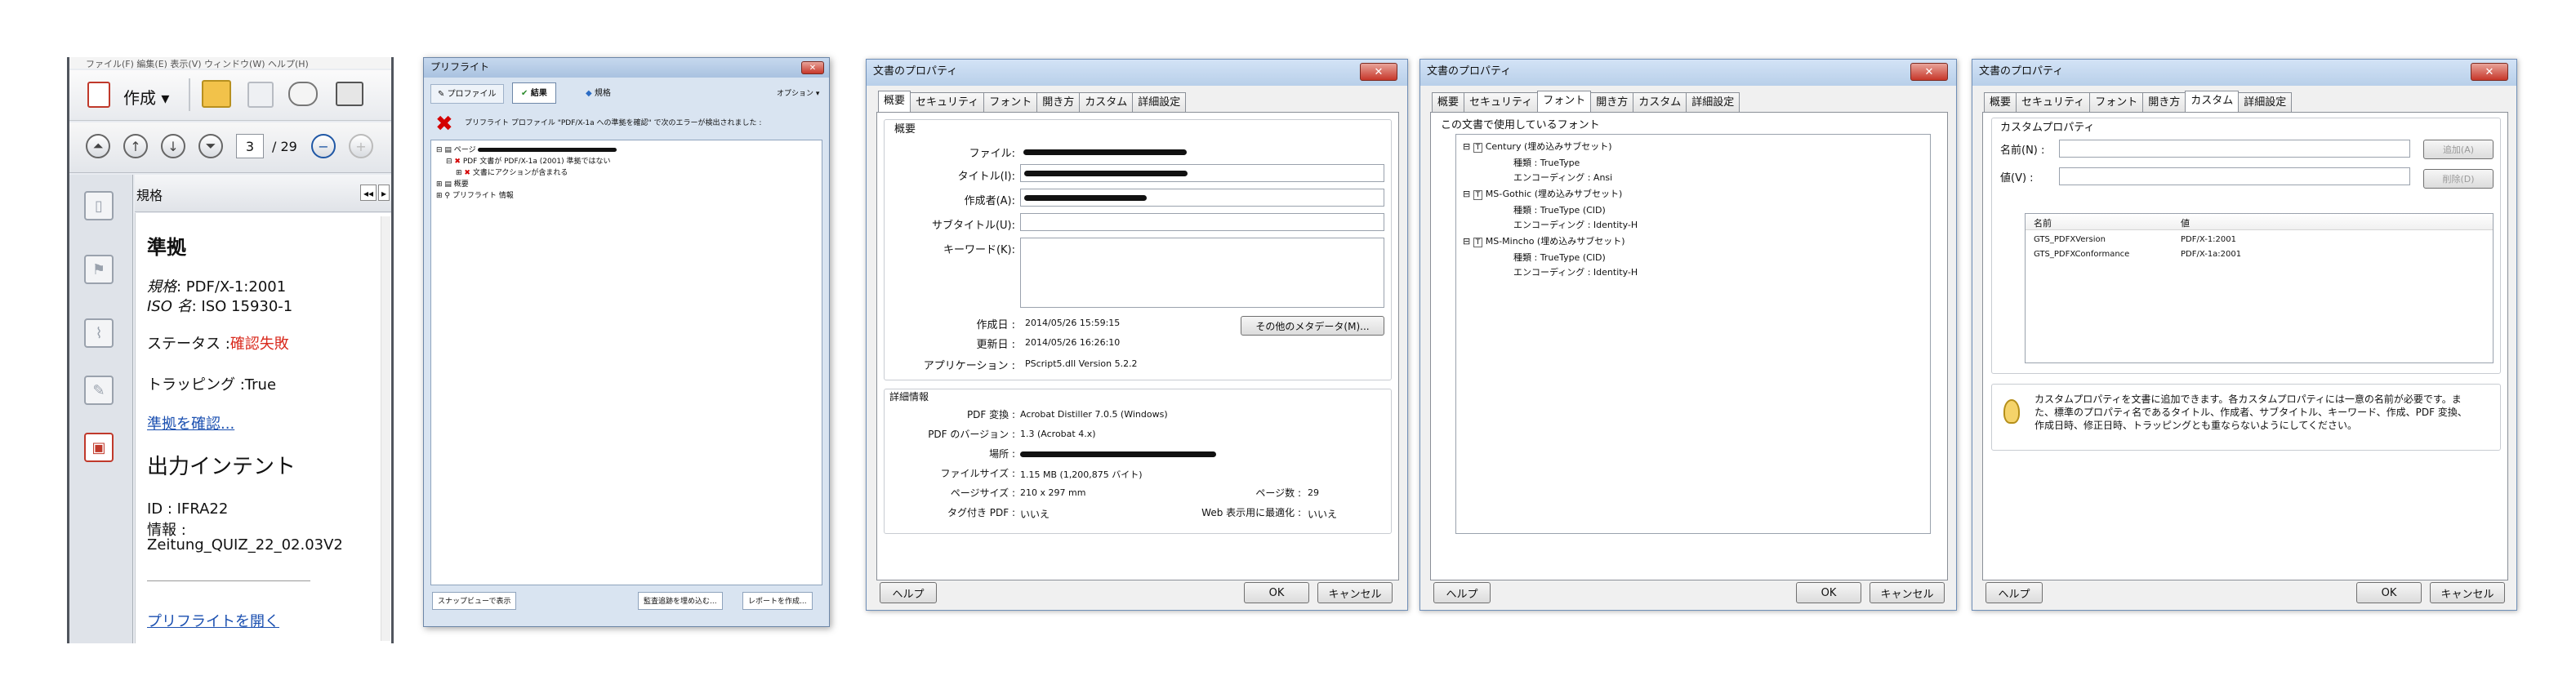  I want to click on zoom-in-icon: +, so click(361, 146).